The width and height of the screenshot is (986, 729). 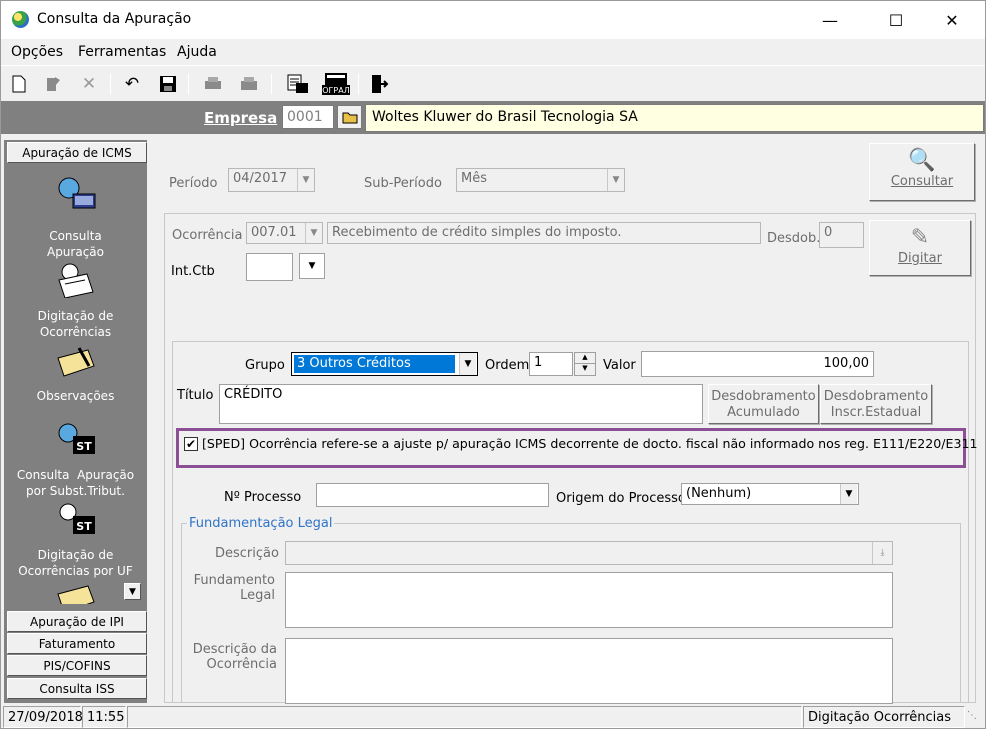 I want to click on digitacao-uf-icon: ST, so click(x=75, y=519).